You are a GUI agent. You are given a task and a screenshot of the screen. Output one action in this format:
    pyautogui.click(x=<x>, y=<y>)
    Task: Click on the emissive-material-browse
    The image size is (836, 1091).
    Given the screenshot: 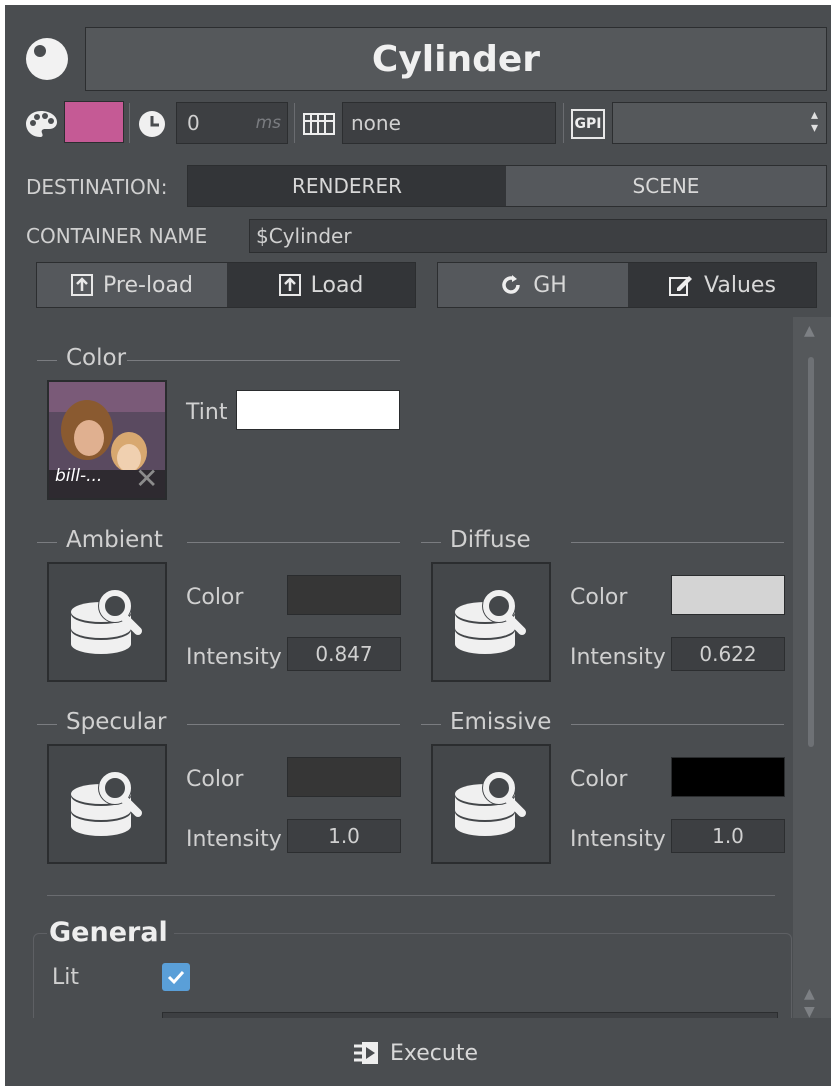 What is the action you would take?
    pyautogui.click(x=491, y=804)
    